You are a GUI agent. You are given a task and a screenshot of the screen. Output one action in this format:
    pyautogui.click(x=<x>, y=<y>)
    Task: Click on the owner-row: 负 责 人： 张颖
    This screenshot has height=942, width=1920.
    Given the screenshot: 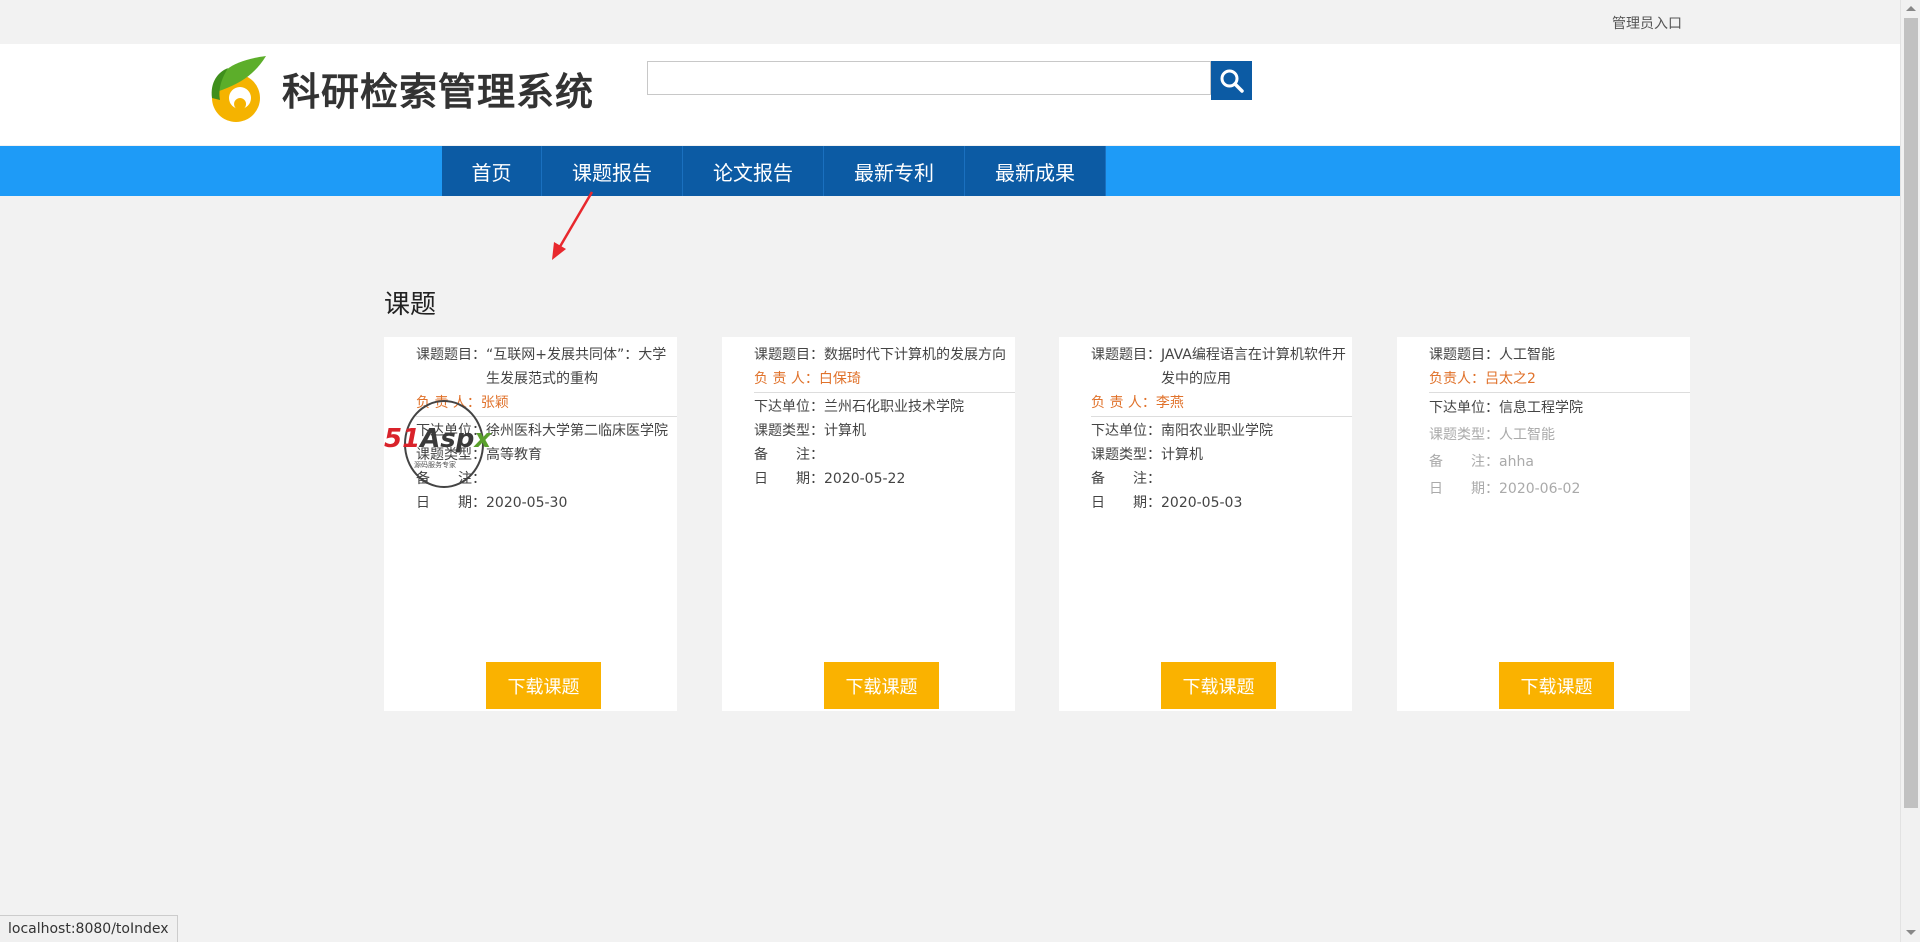 What is the action you would take?
    pyautogui.click(x=546, y=404)
    